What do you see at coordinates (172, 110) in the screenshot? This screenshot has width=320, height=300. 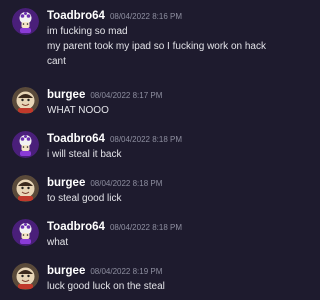 I see `message-body: WHAT NOOO` at bounding box center [172, 110].